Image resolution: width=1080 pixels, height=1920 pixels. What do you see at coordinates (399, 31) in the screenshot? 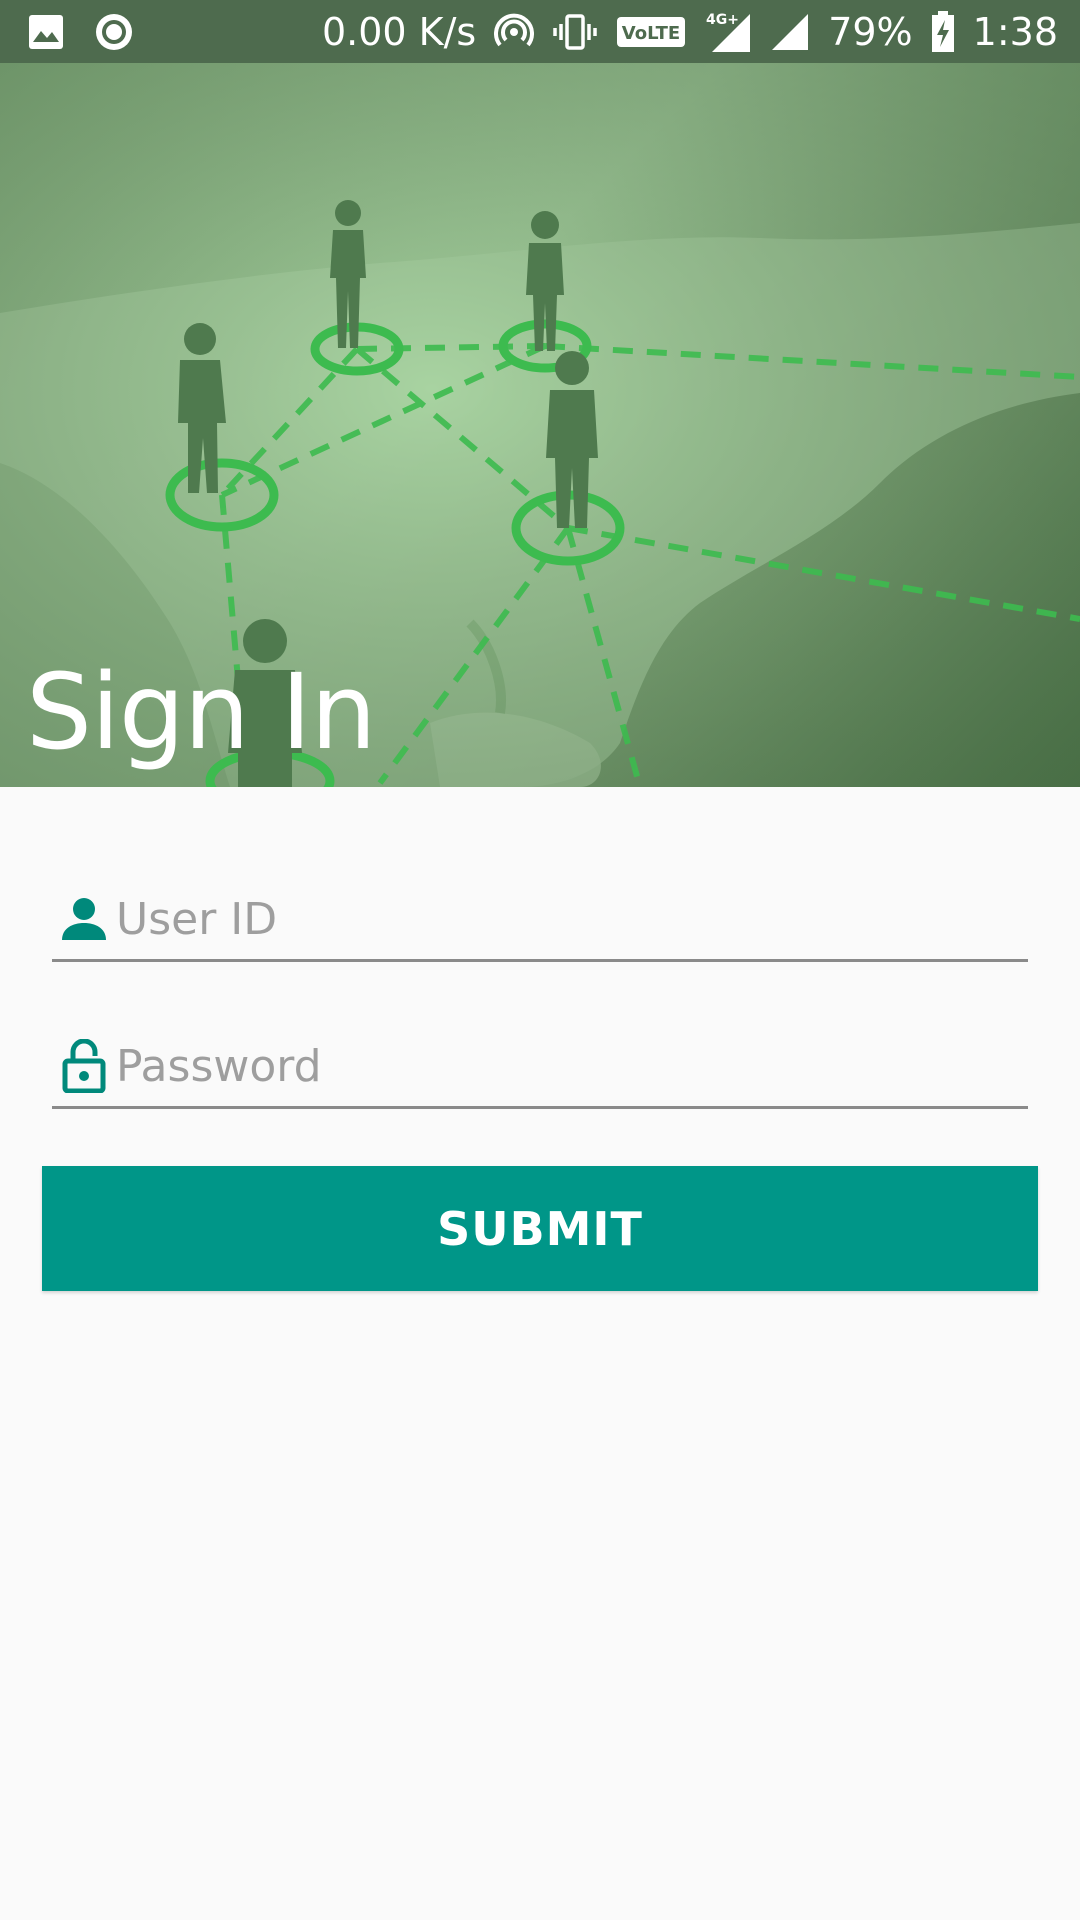
I see `network-speed: 0.00 K/s` at bounding box center [399, 31].